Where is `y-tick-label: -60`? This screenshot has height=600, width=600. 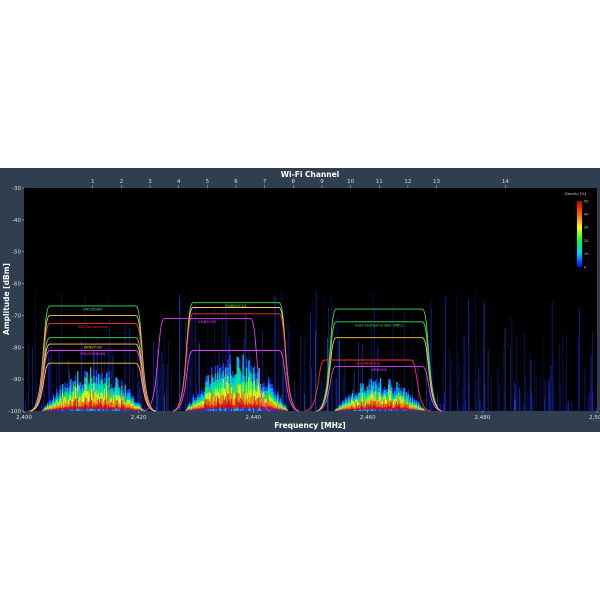
y-tick-label: -60 is located at coordinates (16, 285).